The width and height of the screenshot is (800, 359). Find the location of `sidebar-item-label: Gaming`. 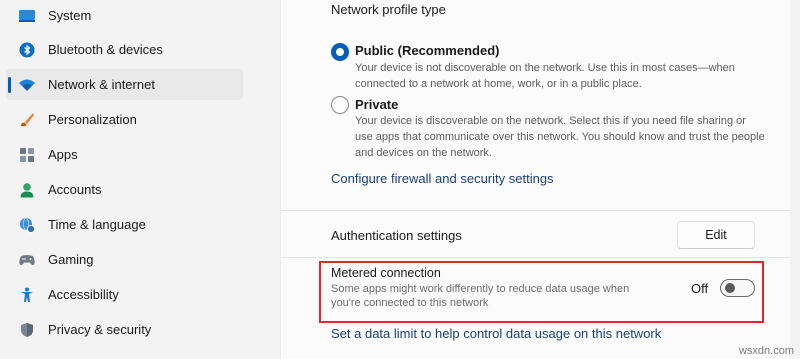

sidebar-item-label: Gaming is located at coordinates (71, 259).